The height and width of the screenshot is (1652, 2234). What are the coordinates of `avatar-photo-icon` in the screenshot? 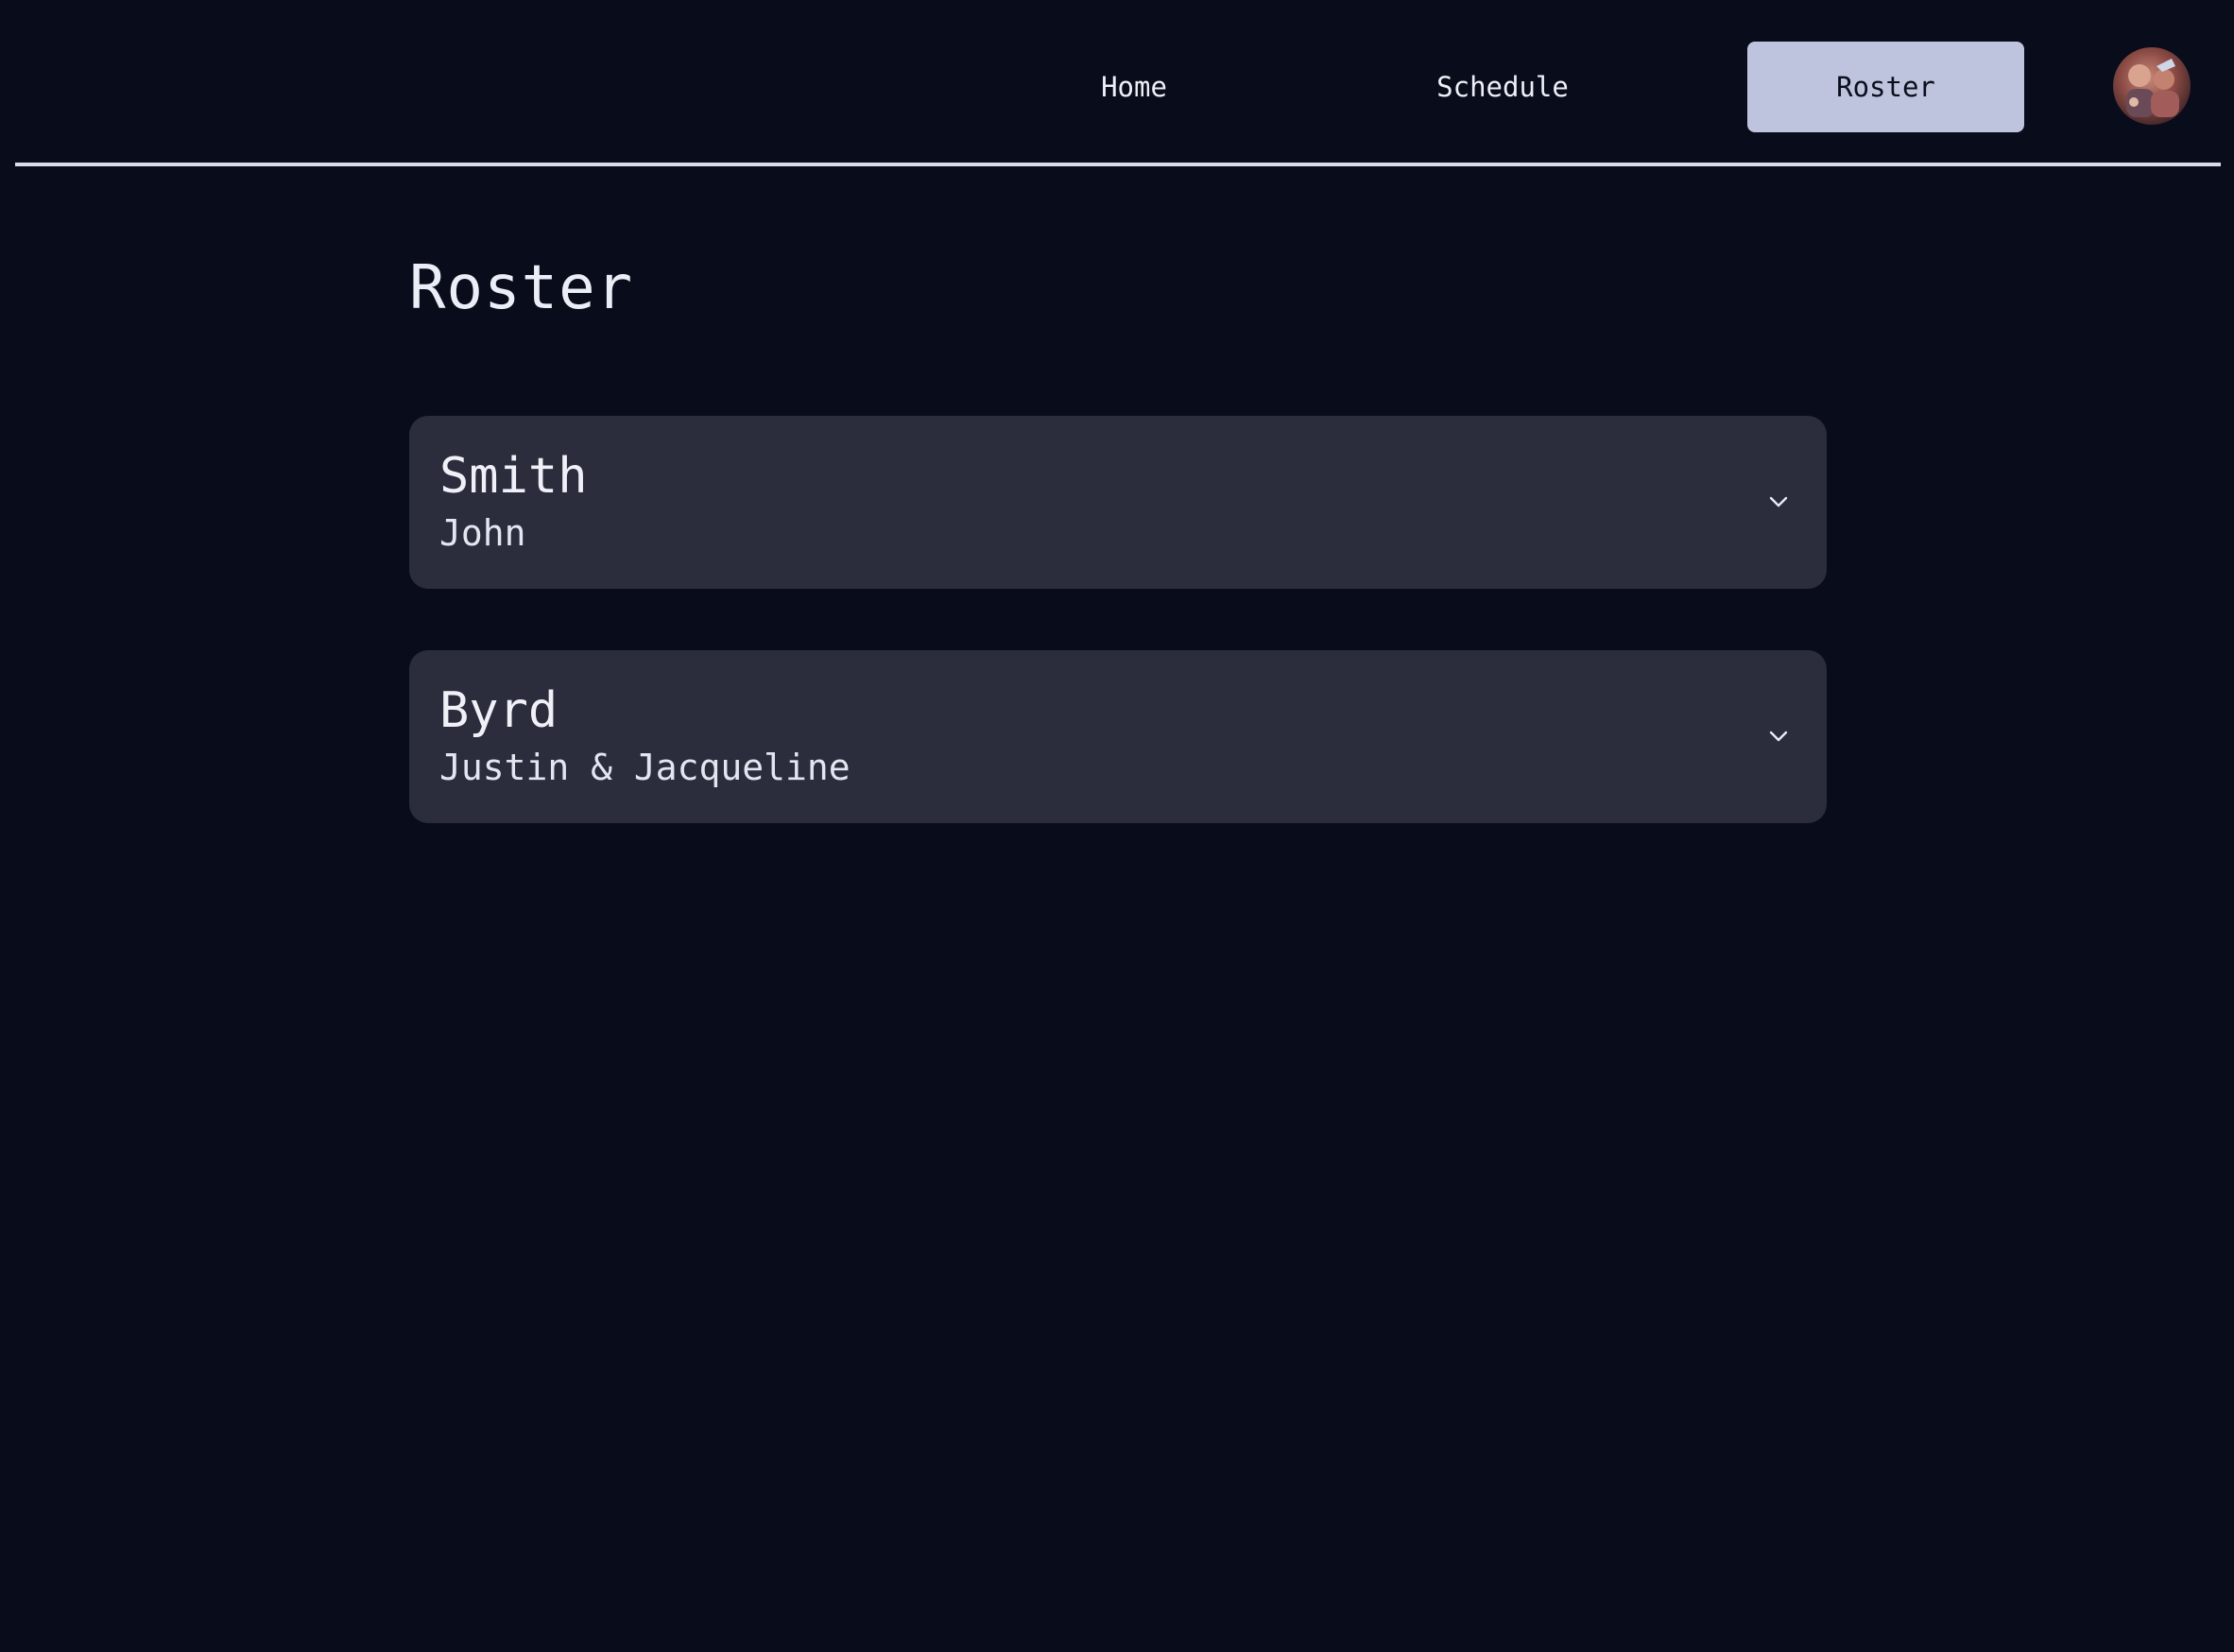 It's located at (2152, 86).